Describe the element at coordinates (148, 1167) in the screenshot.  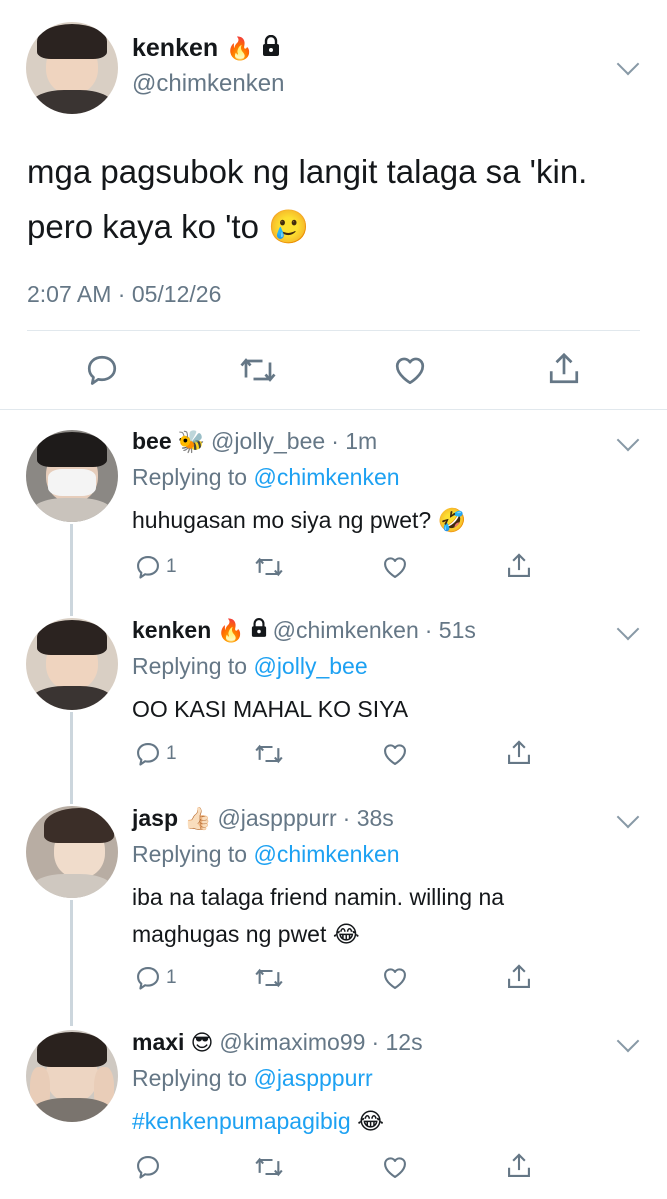
I see `reply-reply-icon` at that location.